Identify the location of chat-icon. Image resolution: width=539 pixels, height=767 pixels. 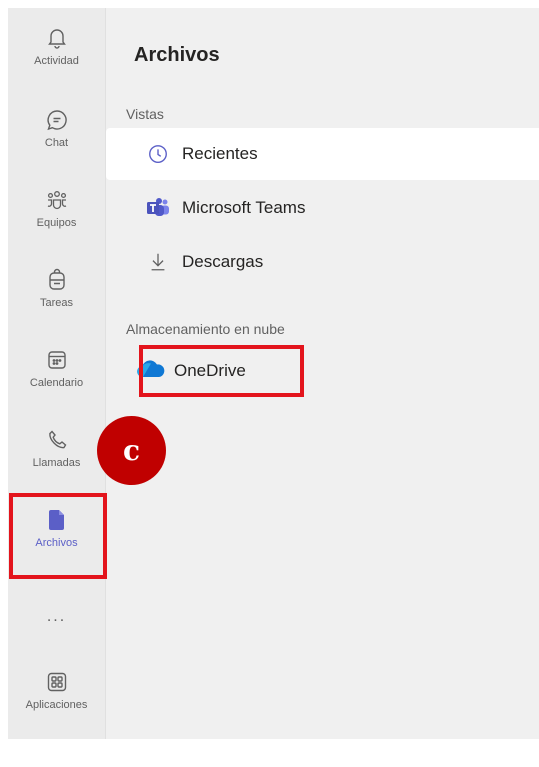
(56, 120).